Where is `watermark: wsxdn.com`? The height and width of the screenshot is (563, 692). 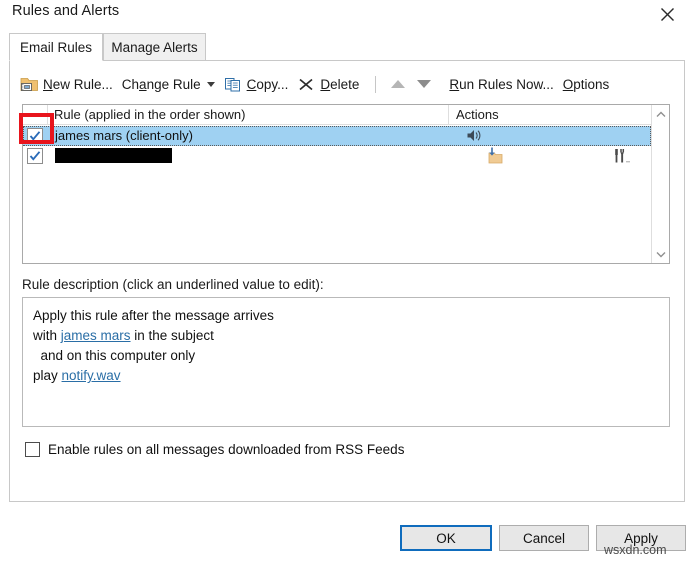
watermark: wsxdn.com is located at coordinates (635, 550).